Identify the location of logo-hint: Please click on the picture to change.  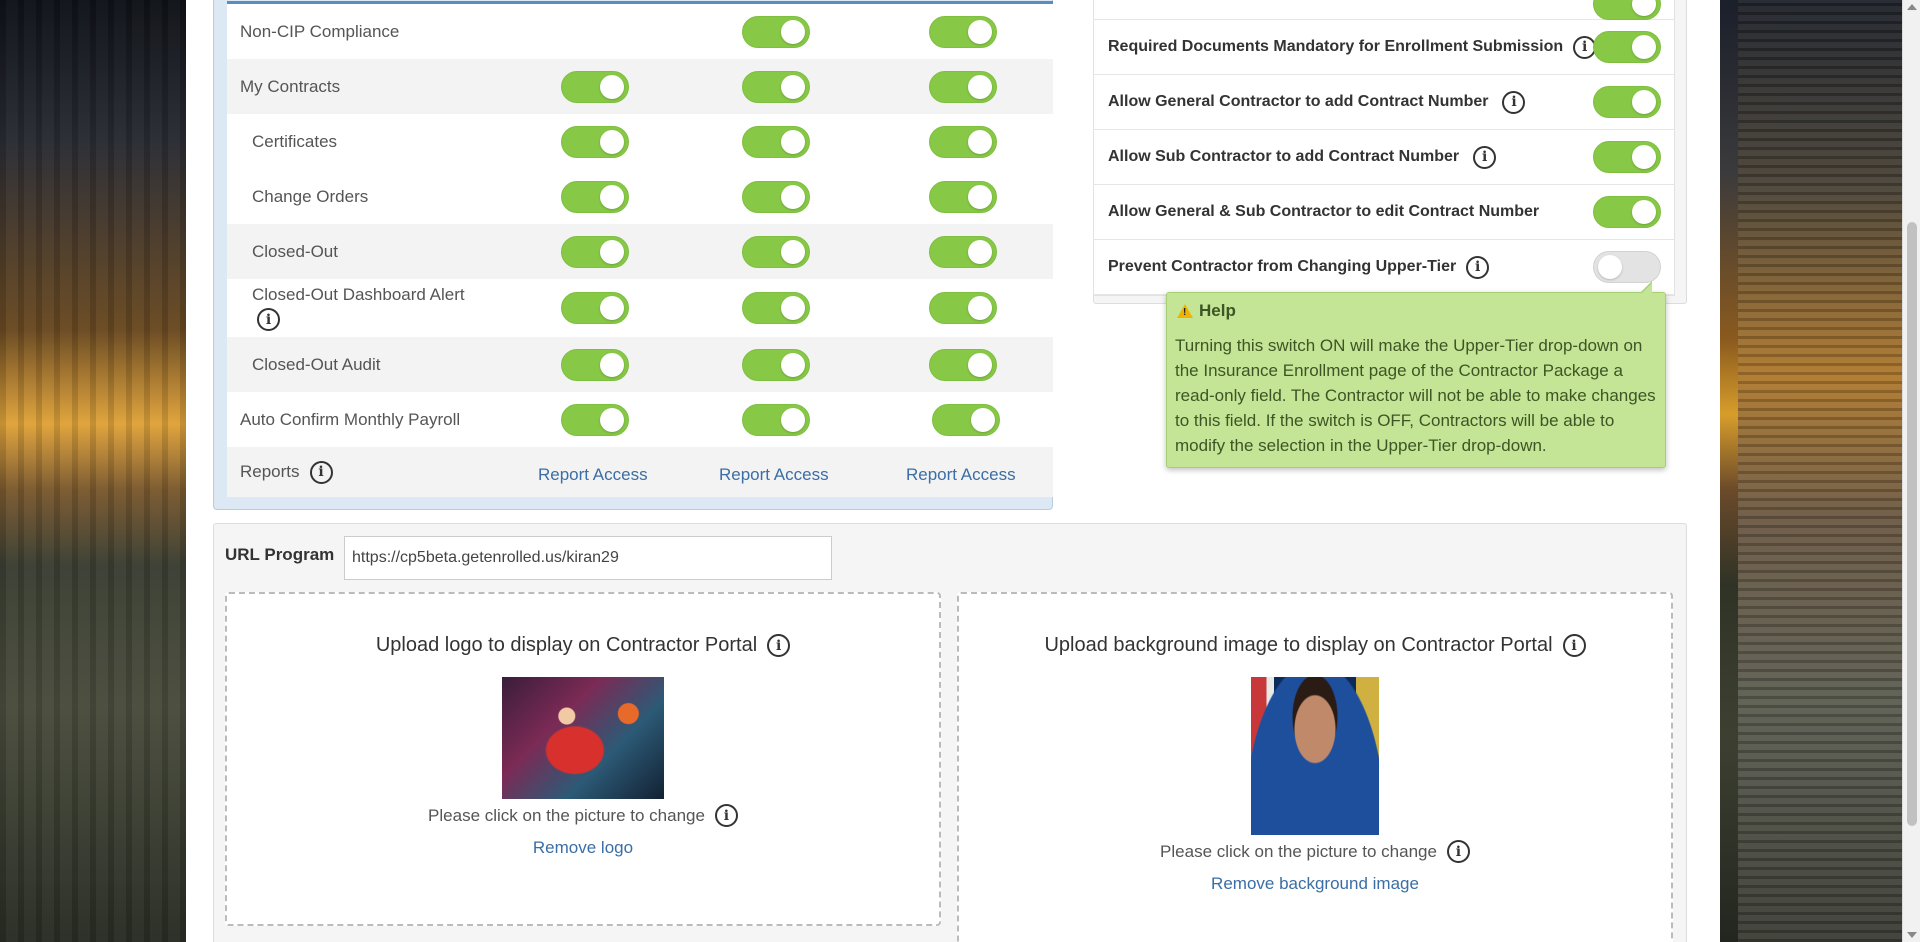
(566, 815).